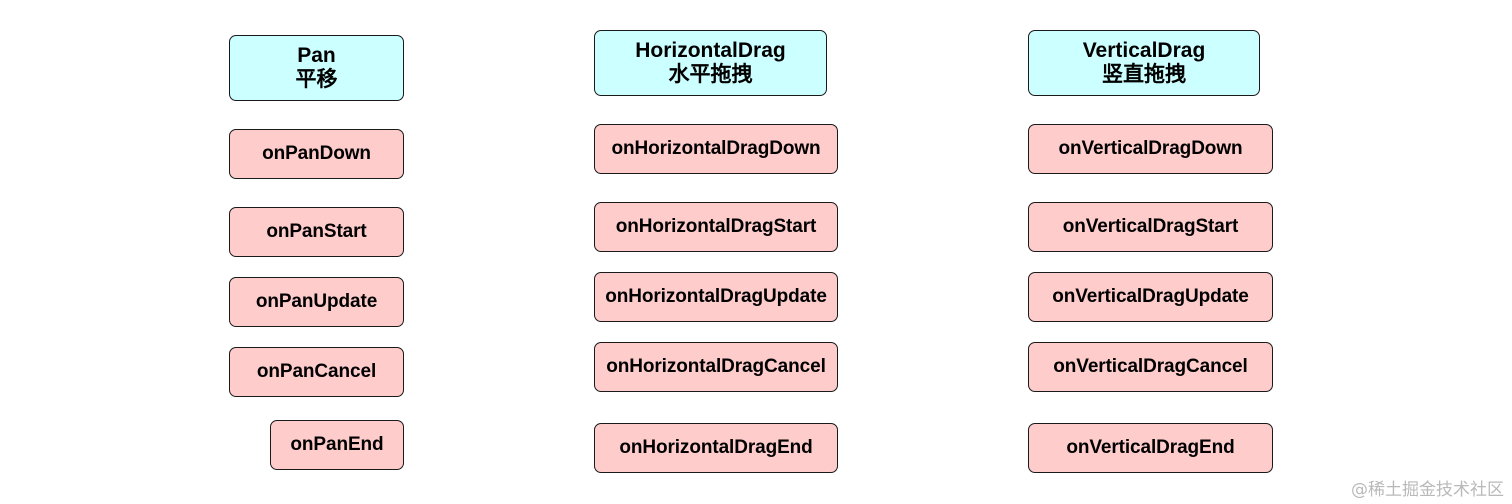 The image size is (1512, 504). I want to click on event-label: onHorizontalDragUpdate, so click(716, 297).